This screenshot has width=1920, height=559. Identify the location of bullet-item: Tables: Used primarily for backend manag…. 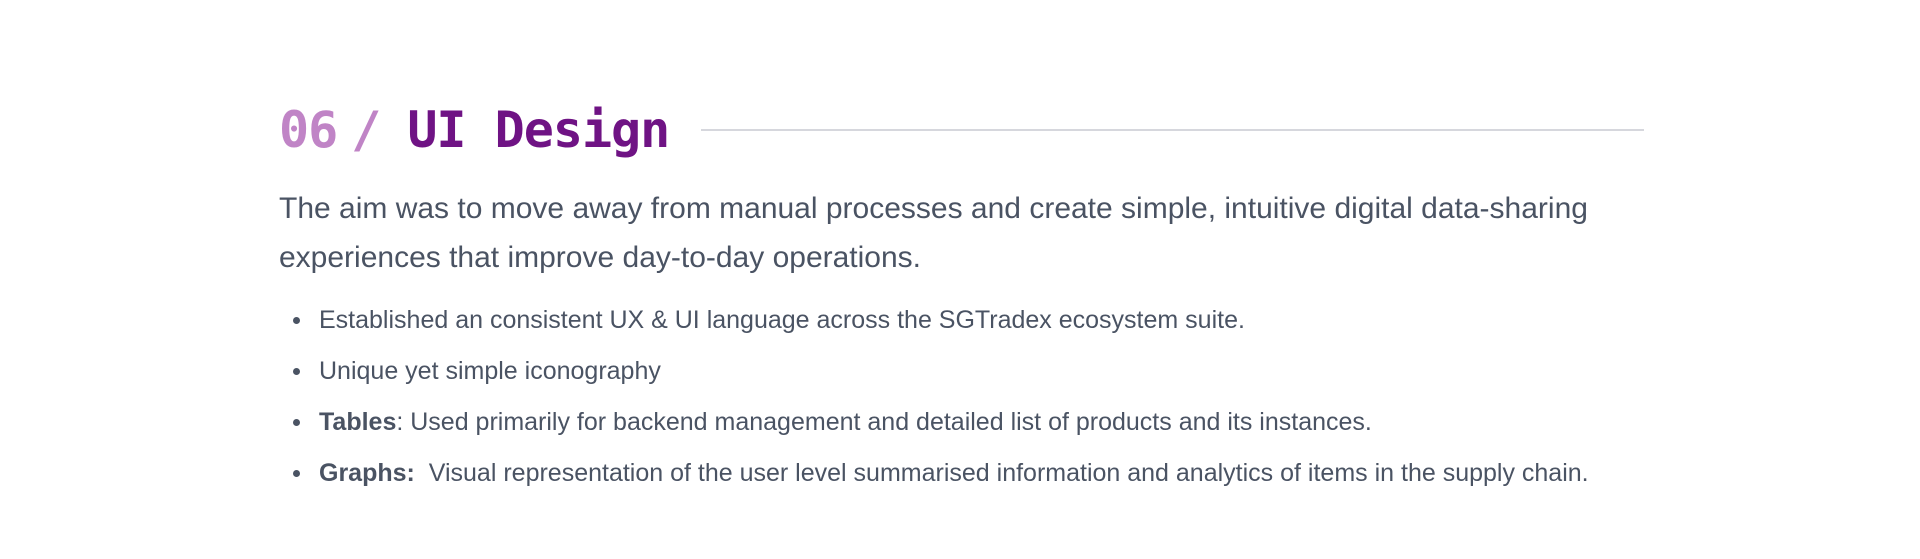
(969, 422).